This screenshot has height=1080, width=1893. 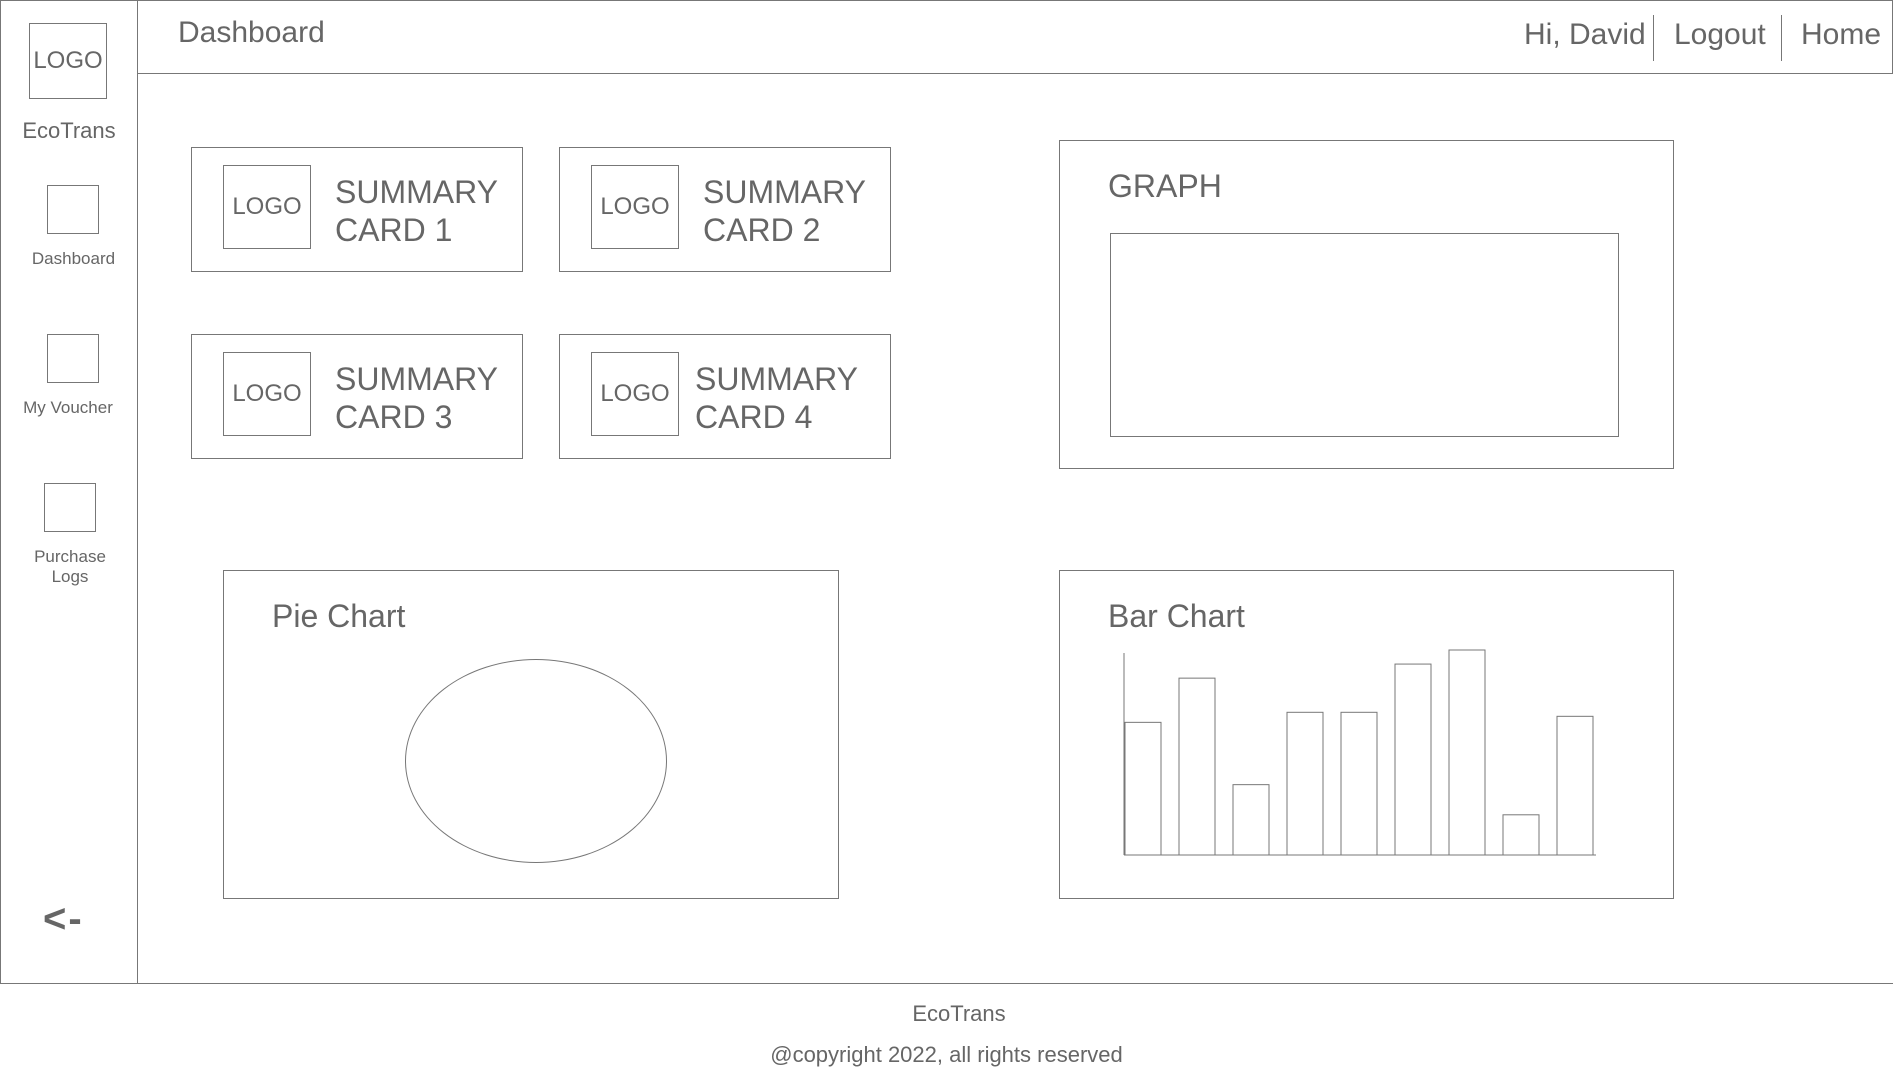 I want to click on purchase-logs-icon, so click(x=70, y=507).